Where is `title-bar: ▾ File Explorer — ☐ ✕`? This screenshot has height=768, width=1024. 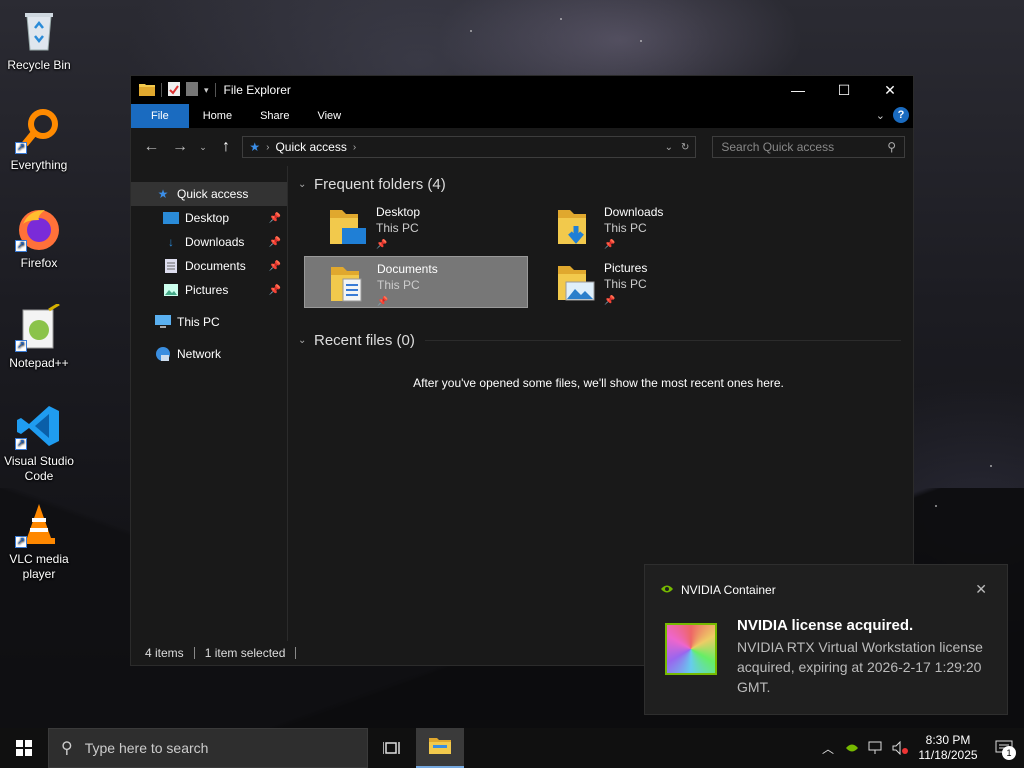
title-bar: ▾ File Explorer — ☐ ✕ is located at coordinates (522, 90).